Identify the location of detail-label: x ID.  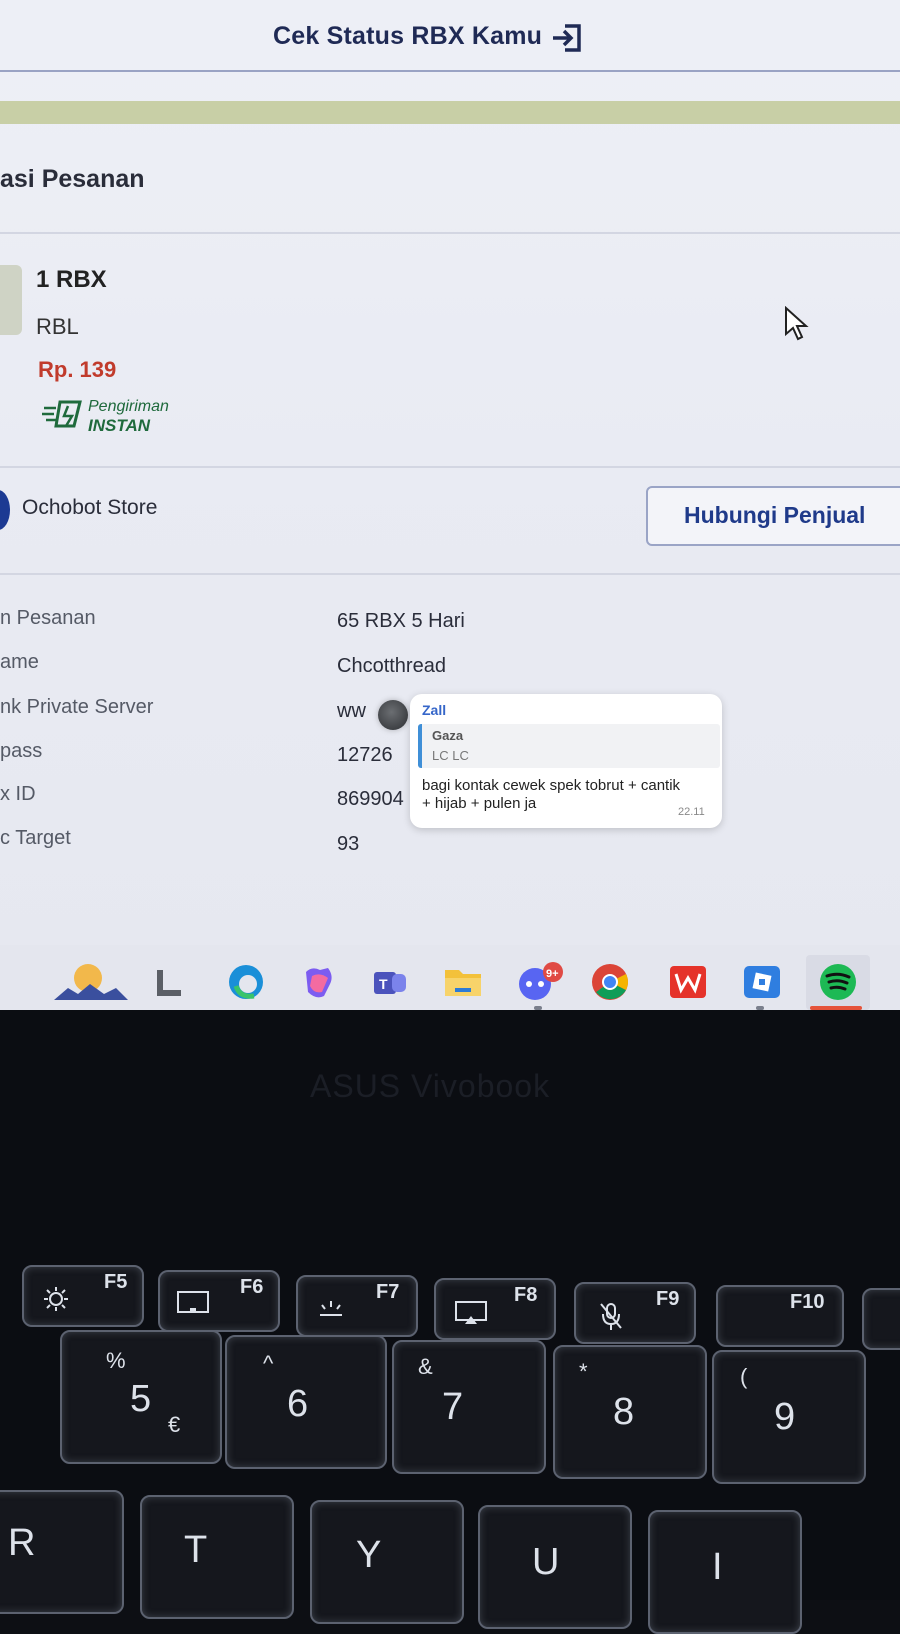
(18, 794).